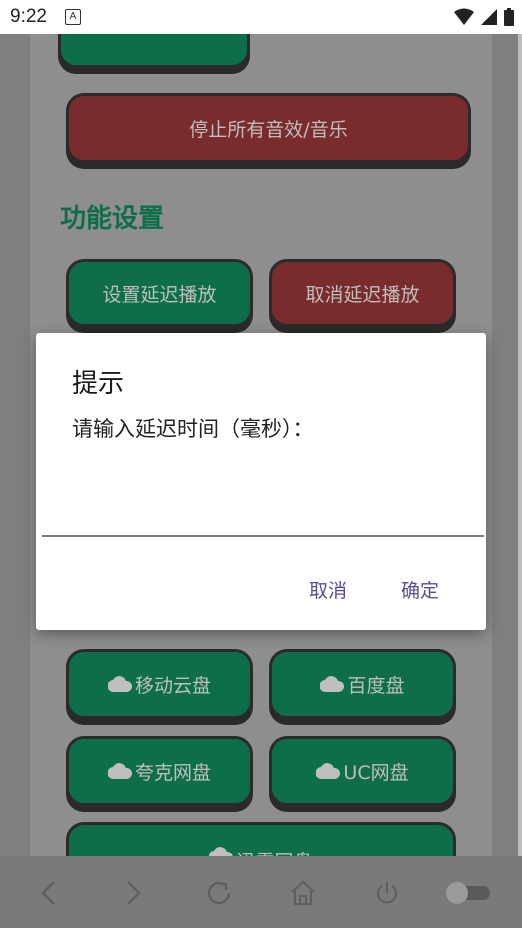 This screenshot has height=928, width=522. I want to click on power-icon, so click(387, 893).